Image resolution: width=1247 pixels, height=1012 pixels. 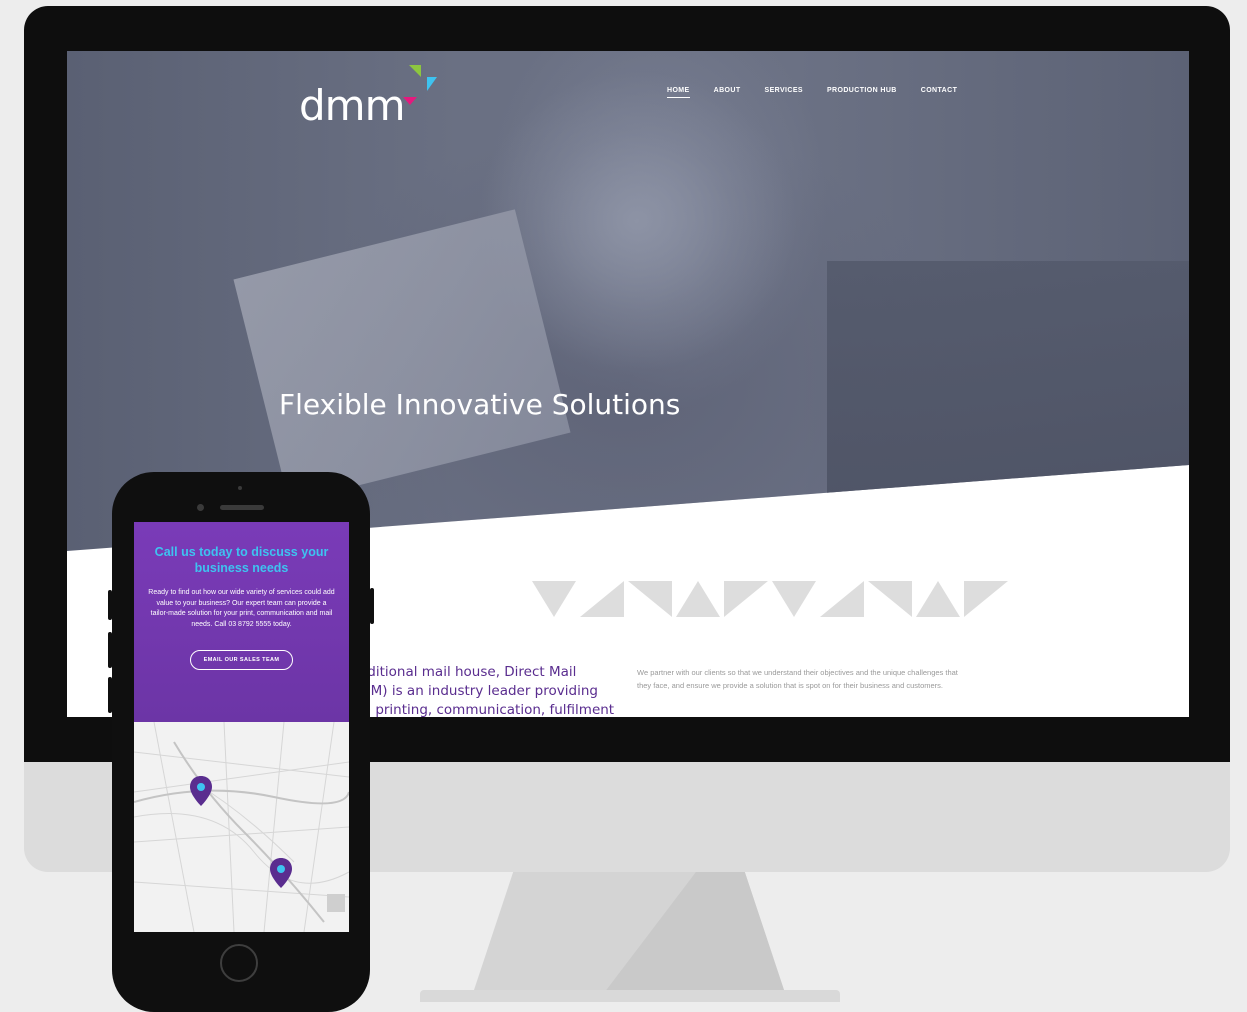 I want to click on nav-production-hub: PRODUCTION HUB, so click(x=862, y=92).